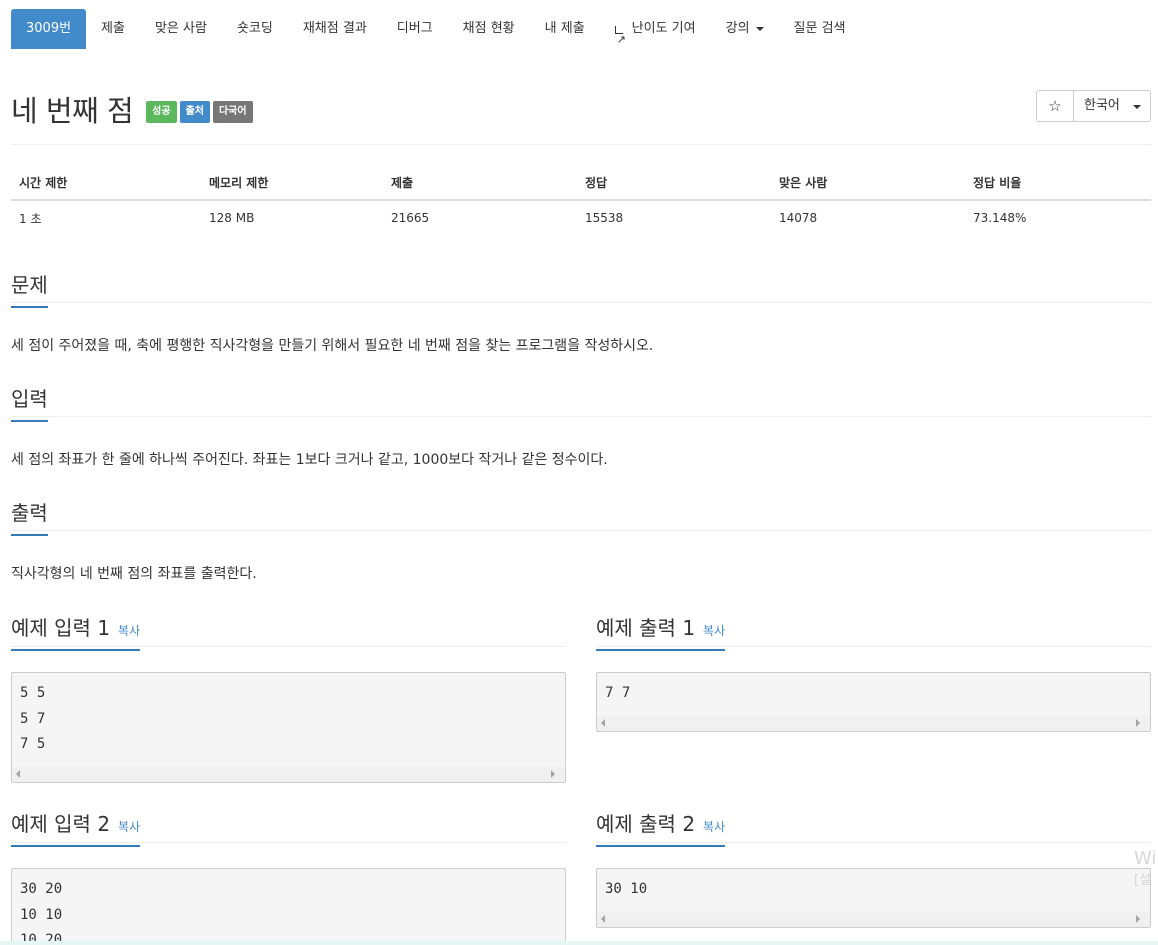 This screenshot has width=1158, height=945. What do you see at coordinates (873, 898) in the screenshot?
I see `sample-output-2-box: 30 10` at bounding box center [873, 898].